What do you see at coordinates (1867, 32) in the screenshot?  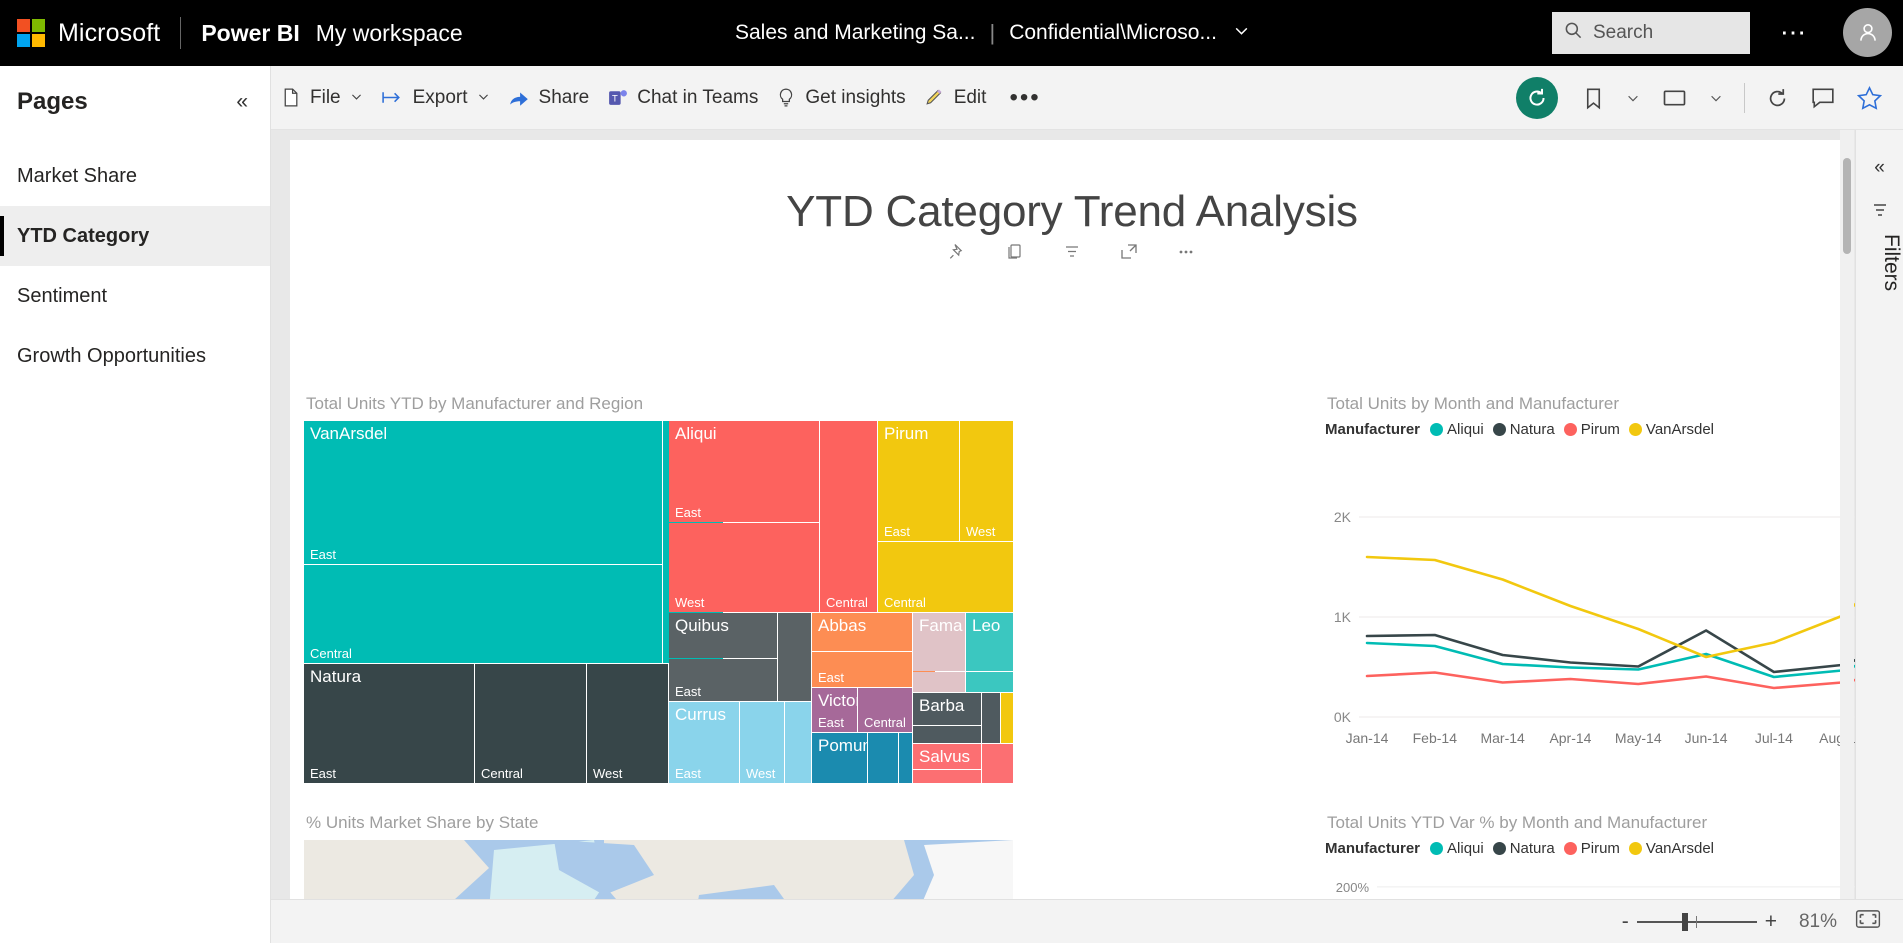 I see `account-avatar-icon` at bounding box center [1867, 32].